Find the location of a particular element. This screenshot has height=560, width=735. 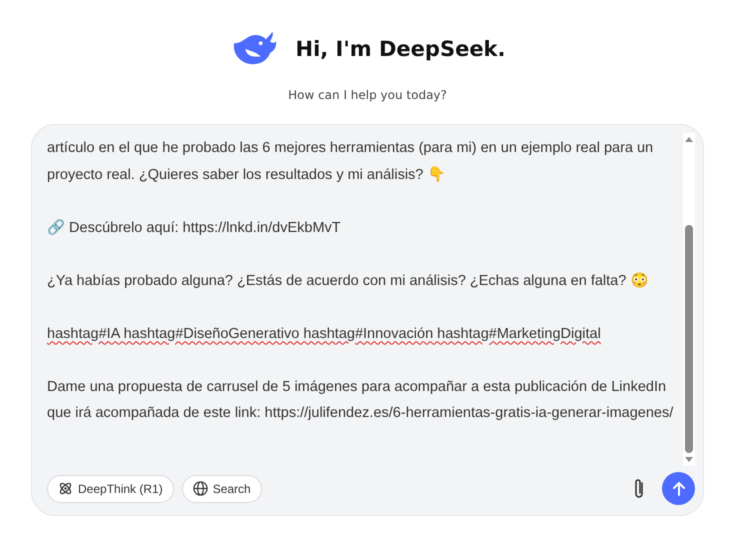

toggle-button: Search is located at coordinates (222, 488).